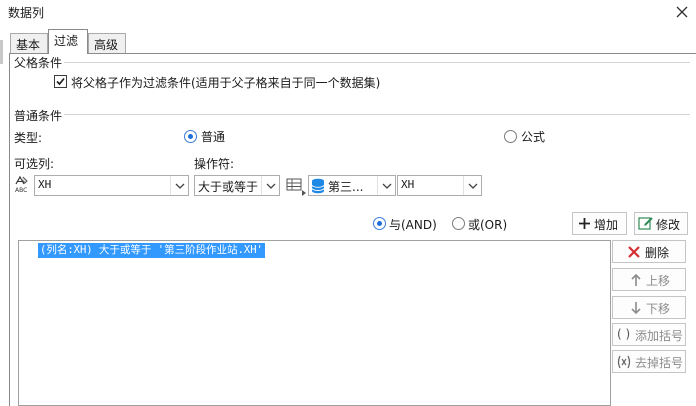 The image size is (696, 406). What do you see at coordinates (318, 186) in the screenshot?
I see `database-icon` at bounding box center [318, 186].